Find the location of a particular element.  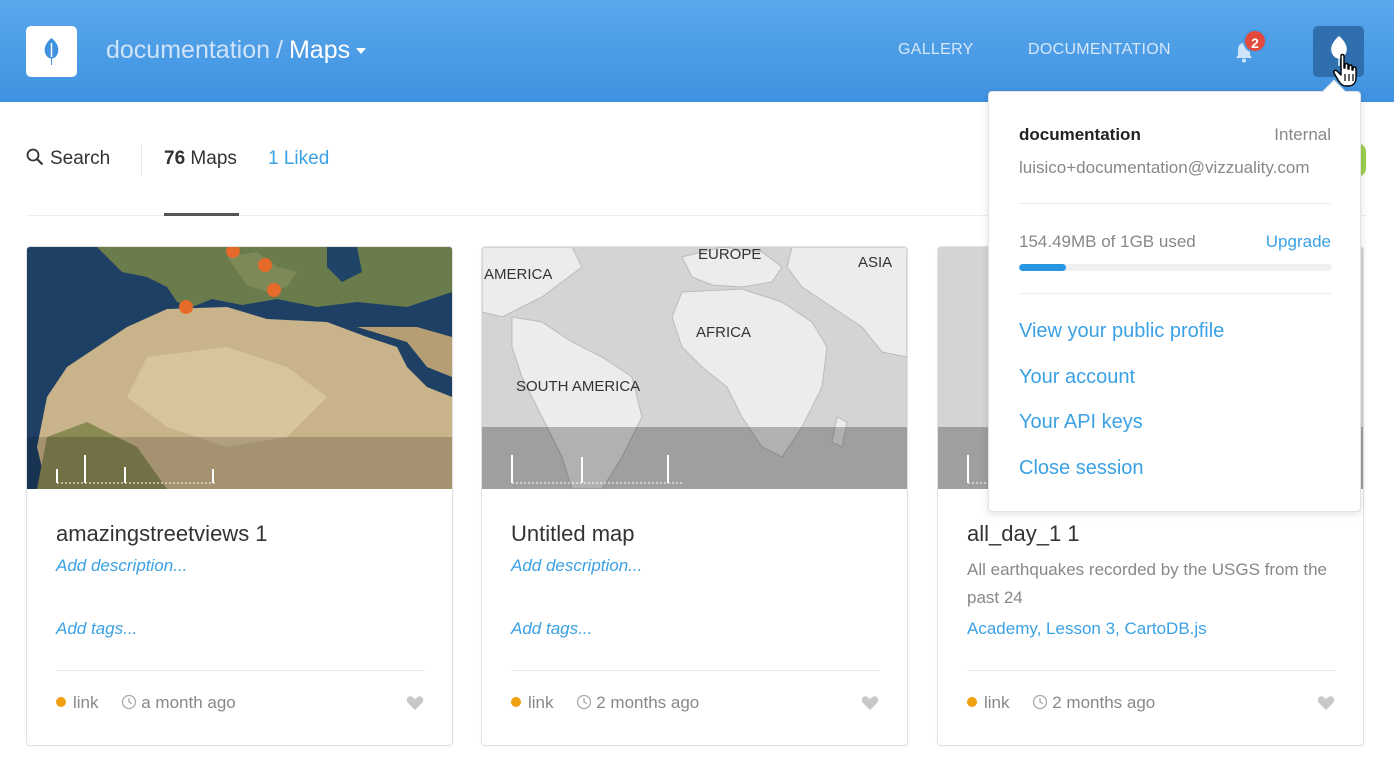

upgrade-link: Upgrade is located at coordinates (1298, 242).